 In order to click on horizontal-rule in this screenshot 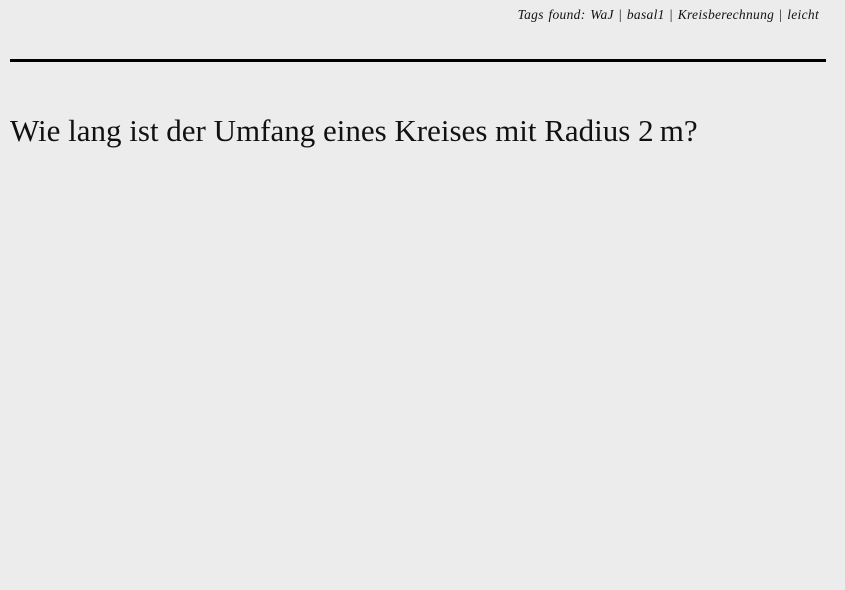, I will do `click(418, 60)`.